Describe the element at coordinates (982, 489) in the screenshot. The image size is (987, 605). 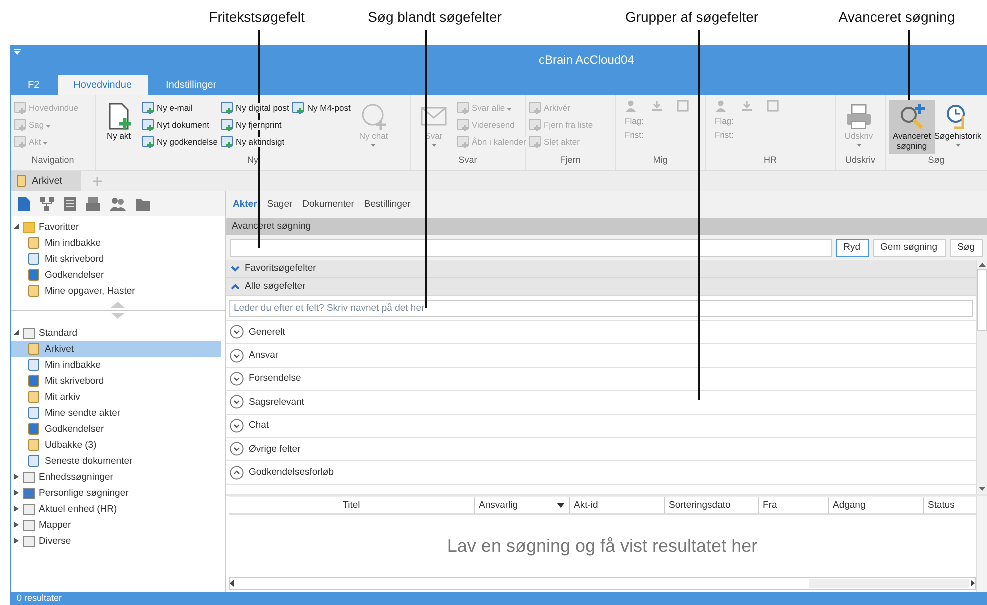
I see `scroll-down-icon` at that location.